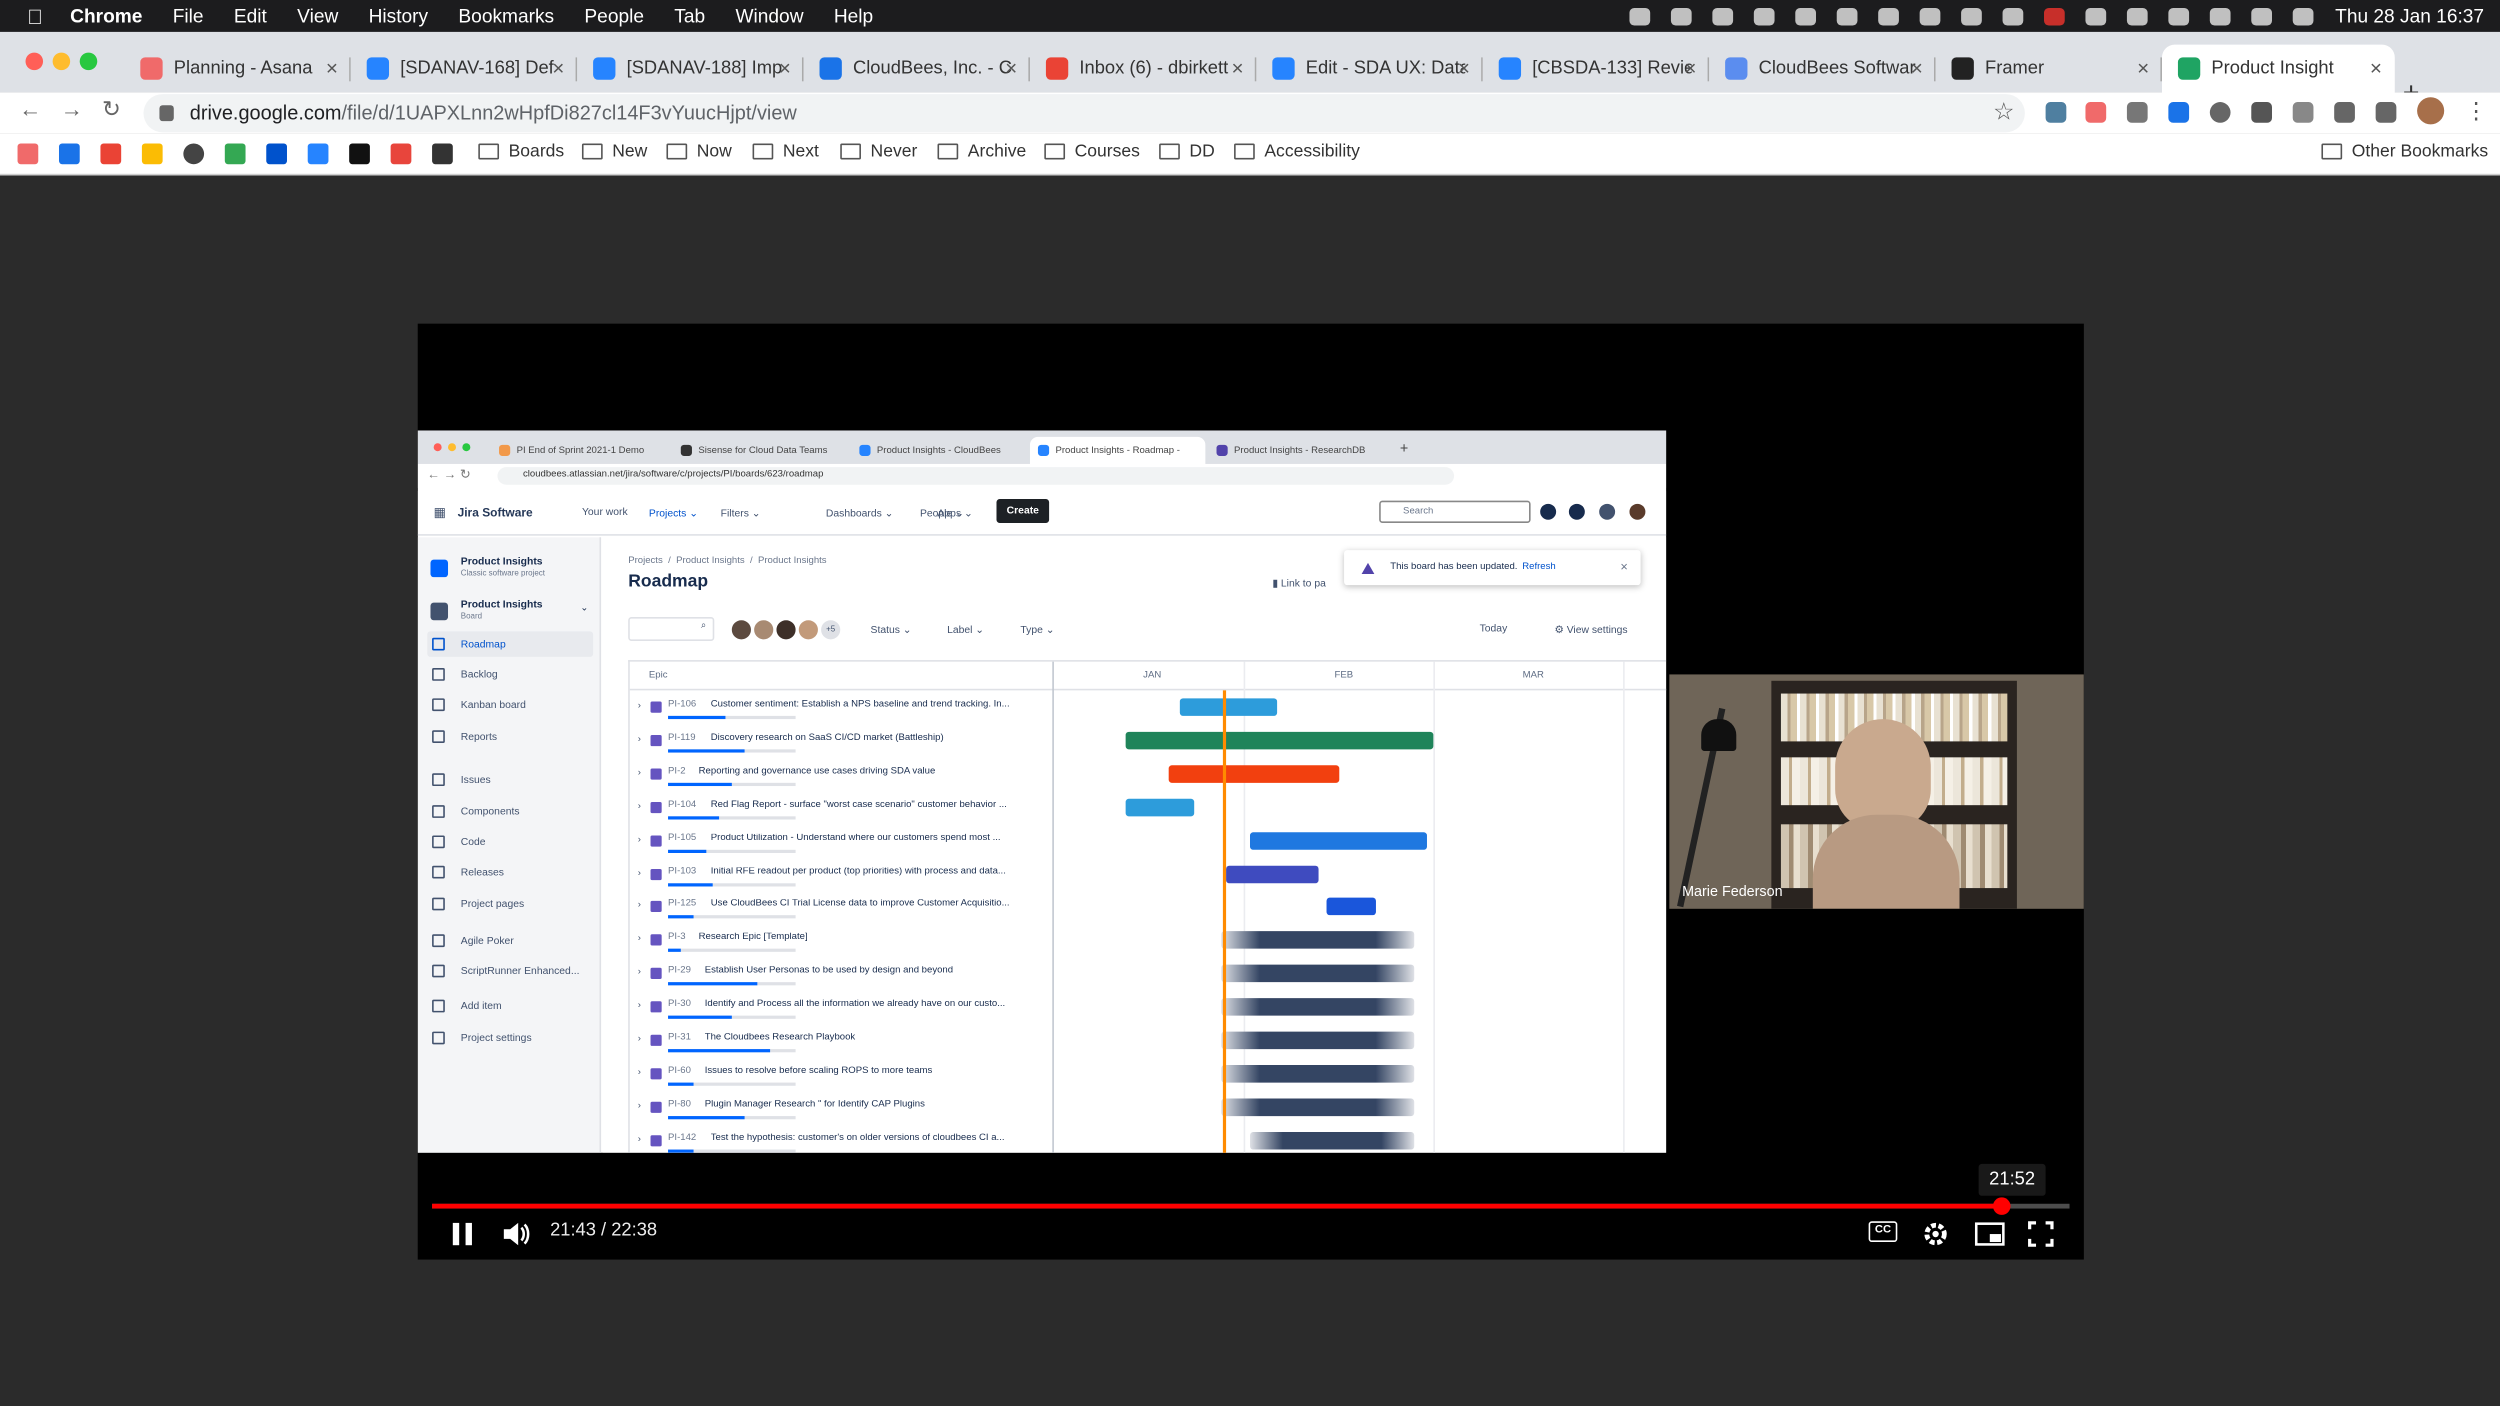 The image size is (2500, 1406). What do you see at coordinates (61, 61) in the screenshot?
I see `minimize-window-button` at bounding box center [61, 61].